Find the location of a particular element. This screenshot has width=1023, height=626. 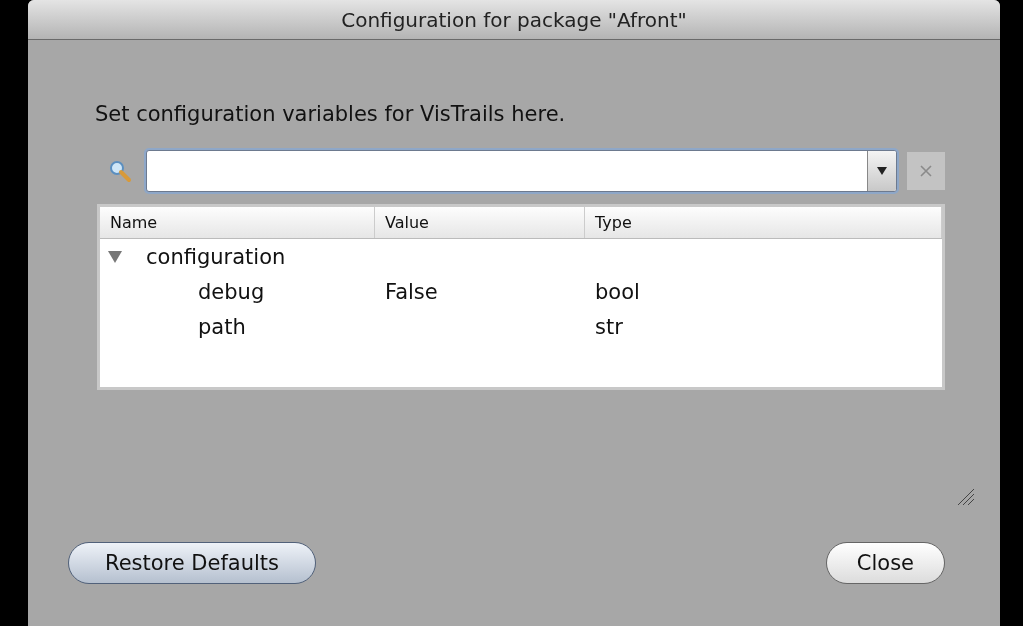

tree-item-name: debug is located at coordinates (231, 291).